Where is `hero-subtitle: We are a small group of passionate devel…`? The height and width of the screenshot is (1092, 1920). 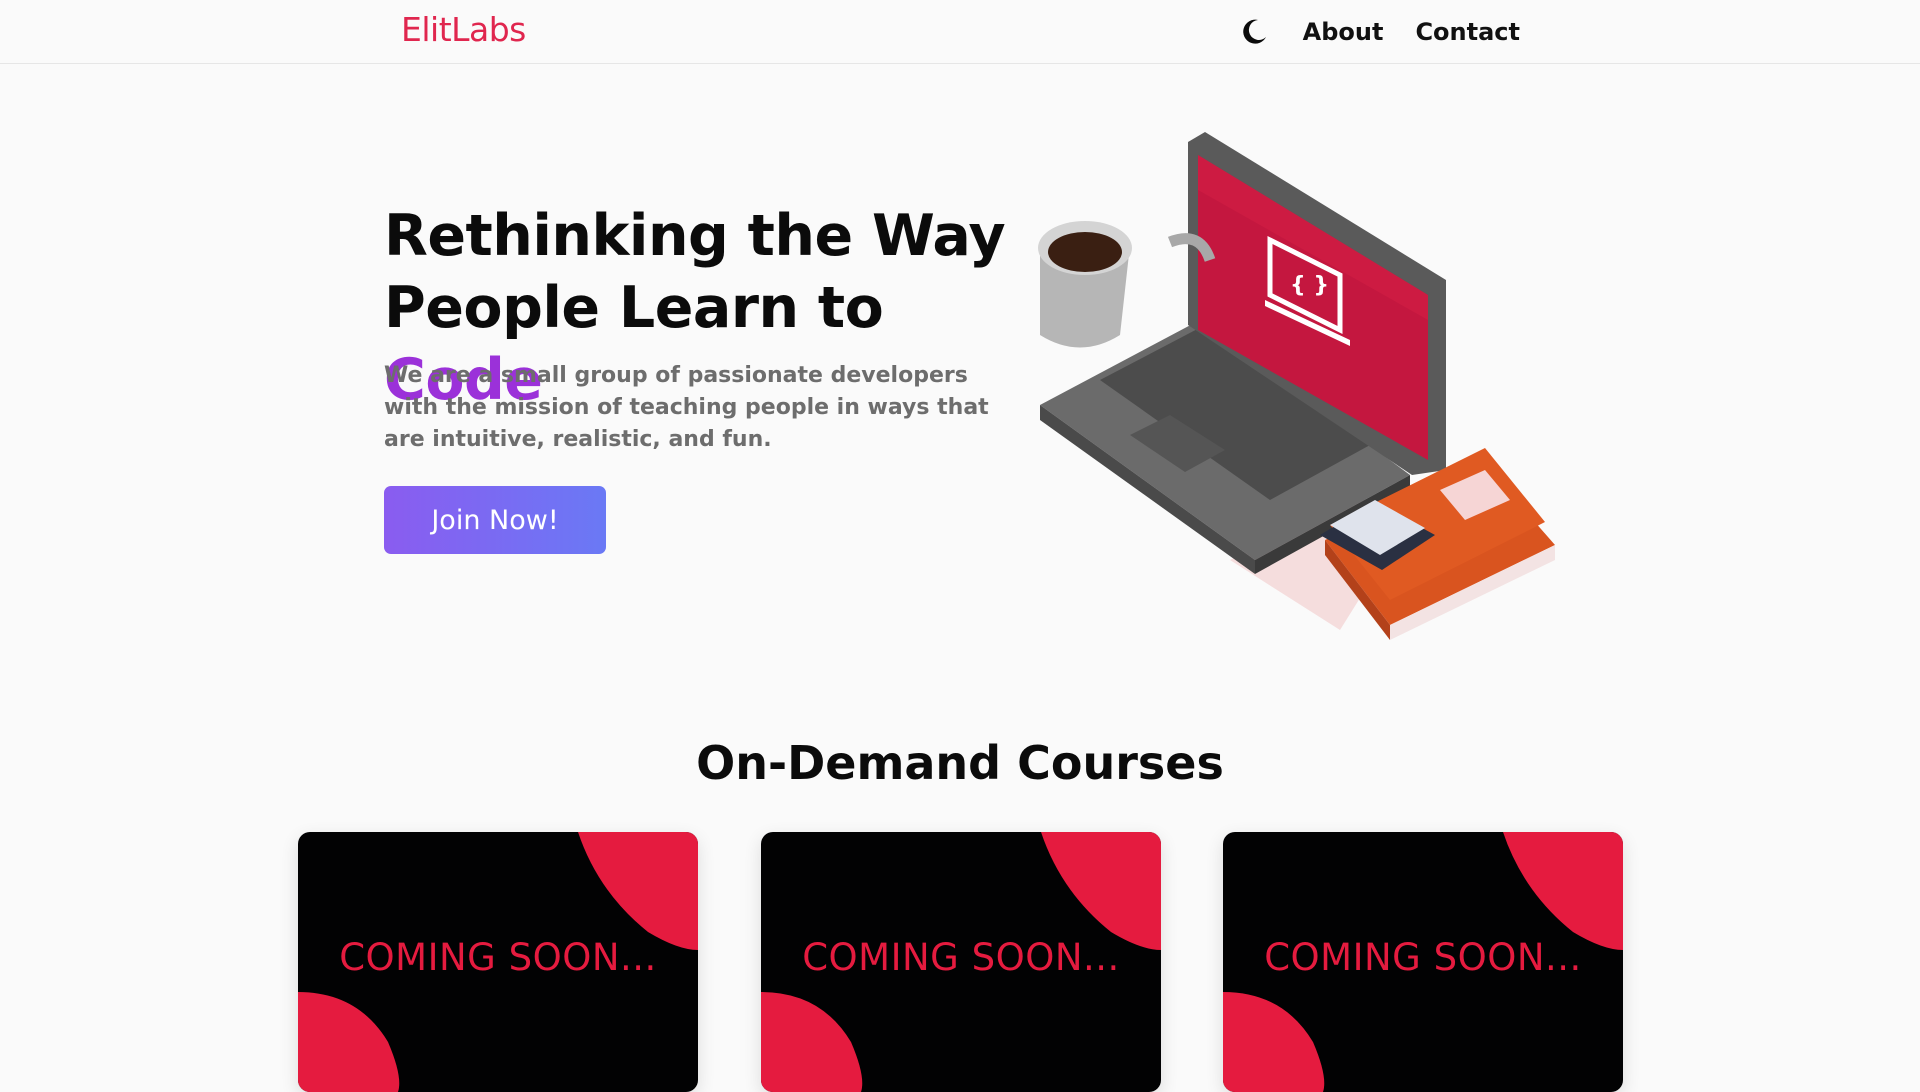 hero-subtitle: We are a small group of passionate devel… is located at coordinates (686, 407).